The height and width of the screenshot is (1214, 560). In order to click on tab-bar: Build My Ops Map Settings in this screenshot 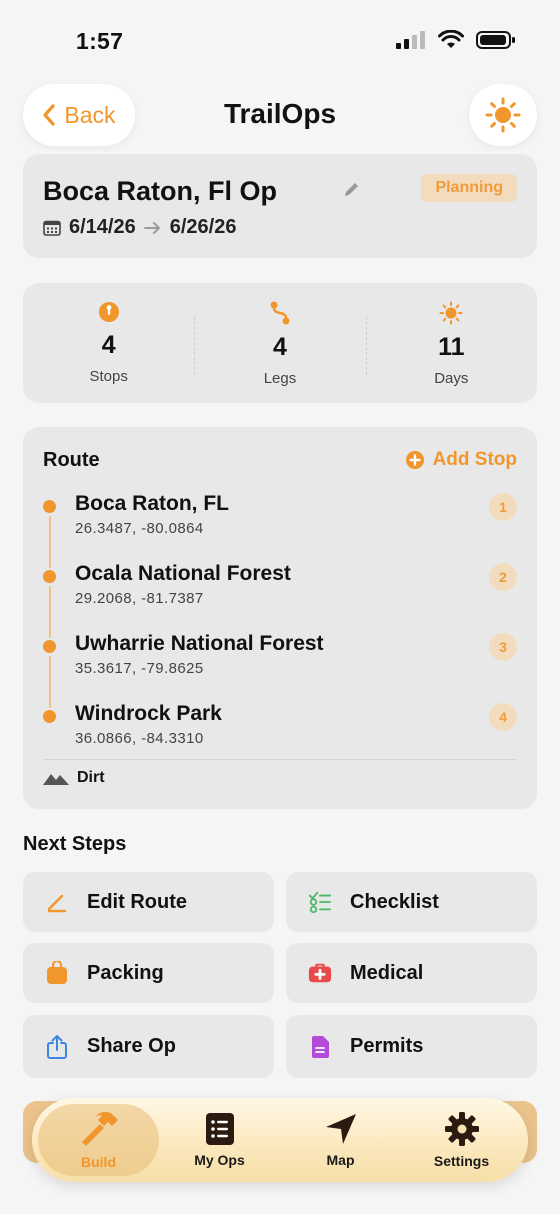, I will do `click(280, 1140)`.